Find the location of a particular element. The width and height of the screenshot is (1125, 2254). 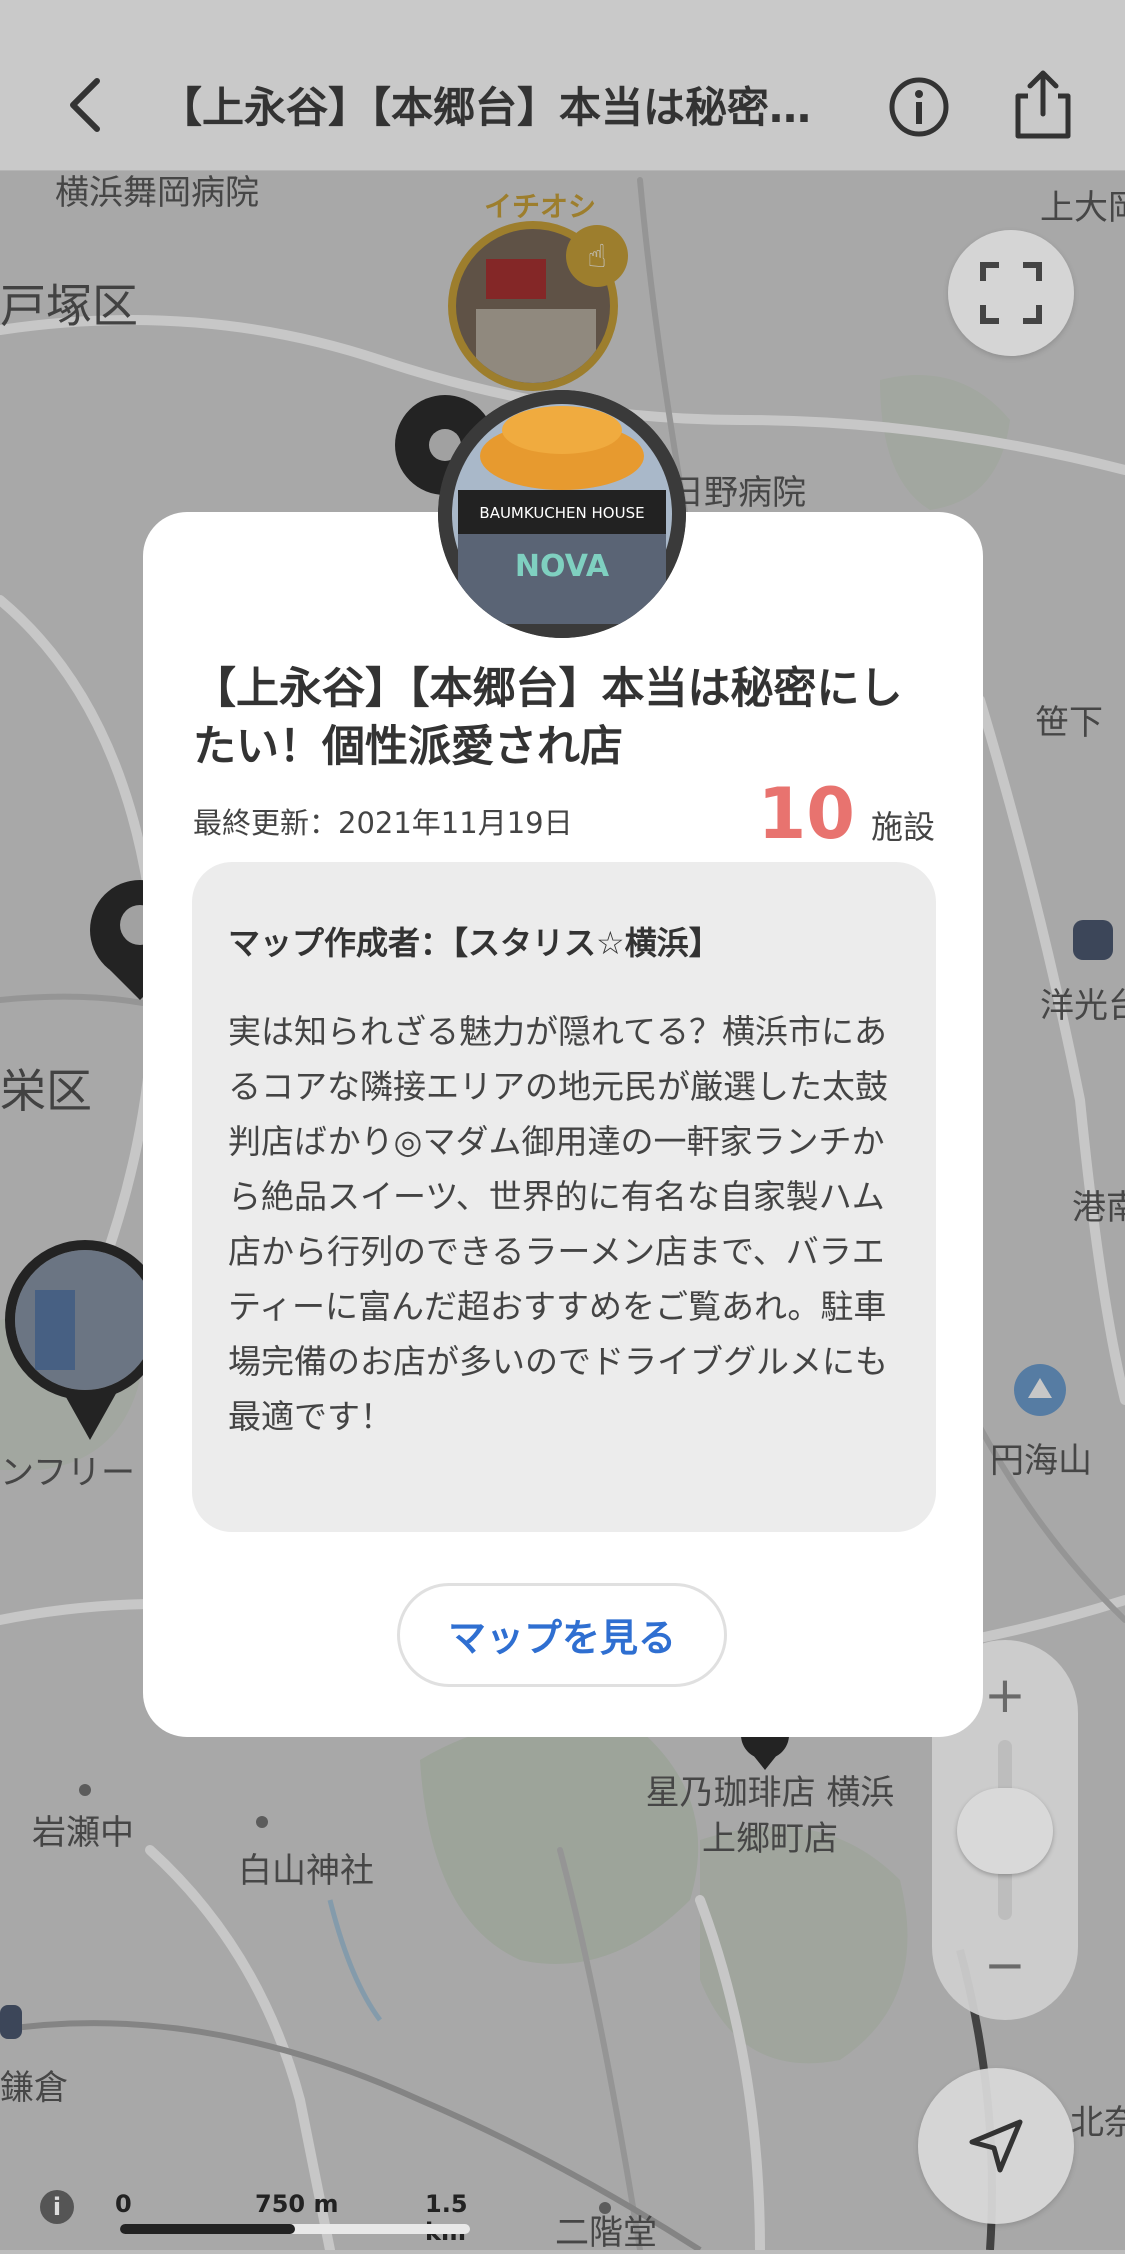

facility-count: 10 施設 is located at coordinates (846, 814).